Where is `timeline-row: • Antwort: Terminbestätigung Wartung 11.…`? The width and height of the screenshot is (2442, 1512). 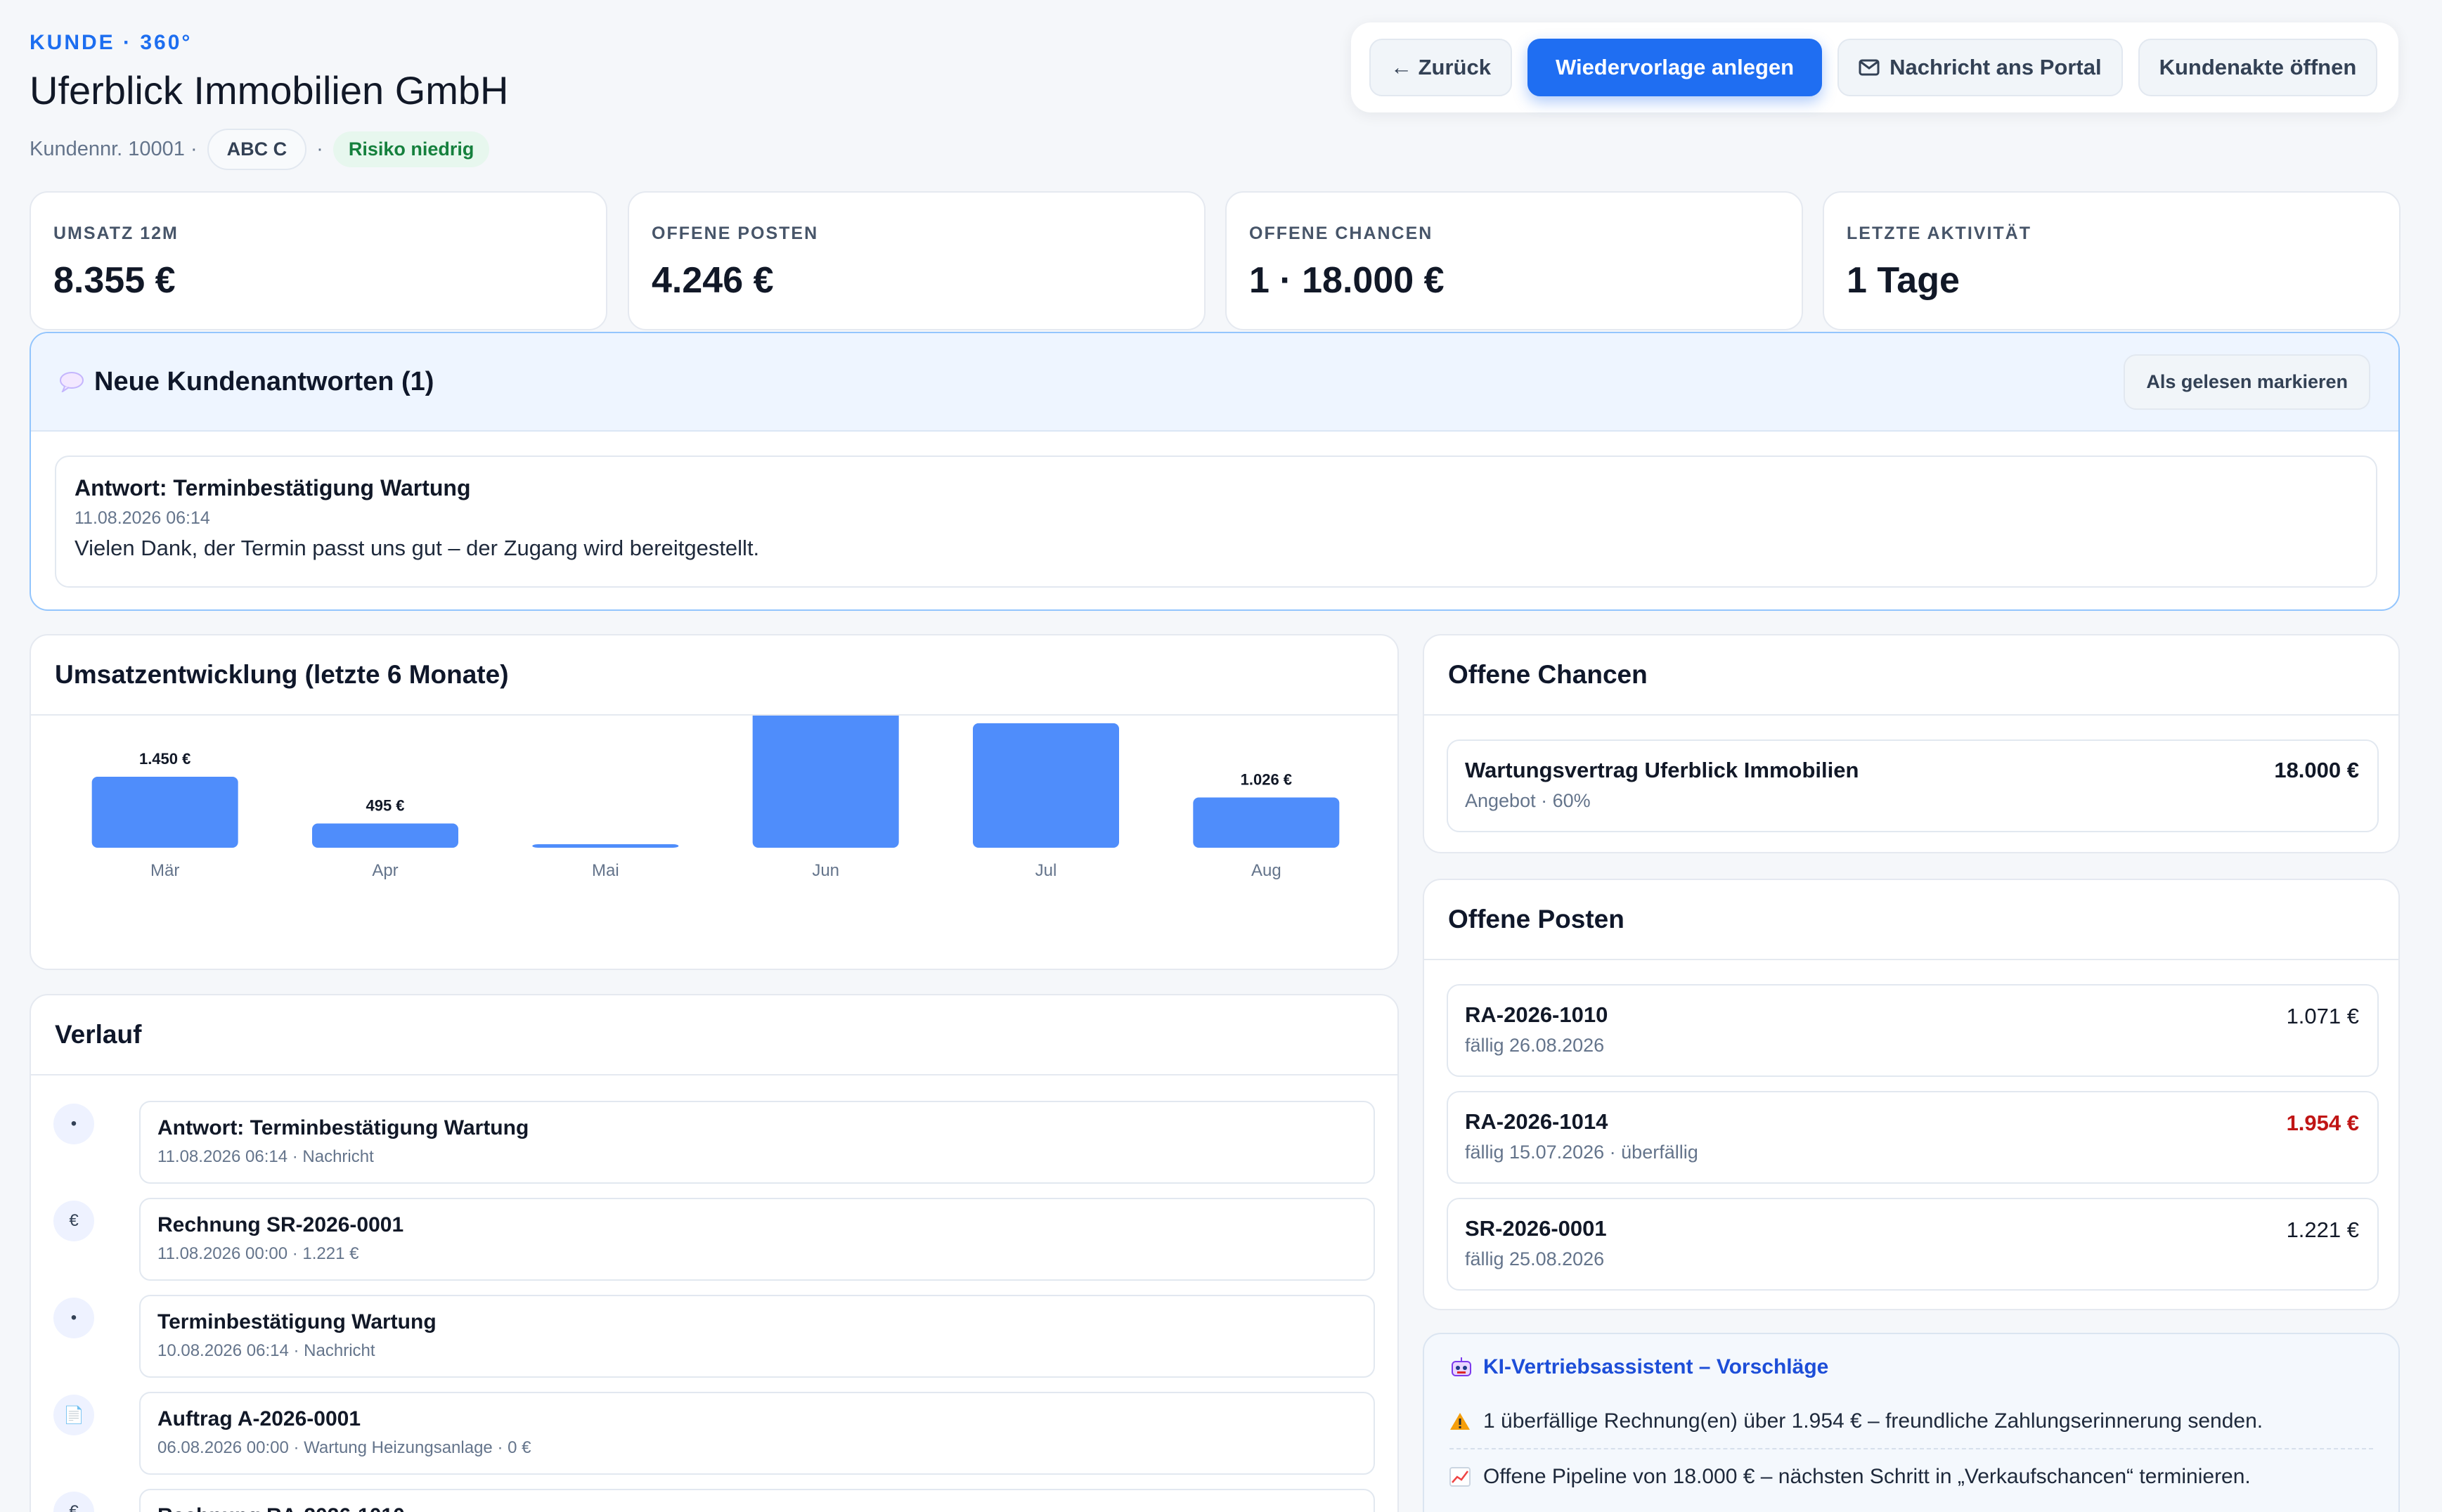
timeline-row: • Antwort: Terminbestätigung Wartung 11.… is located at coordinates (714, 1149).